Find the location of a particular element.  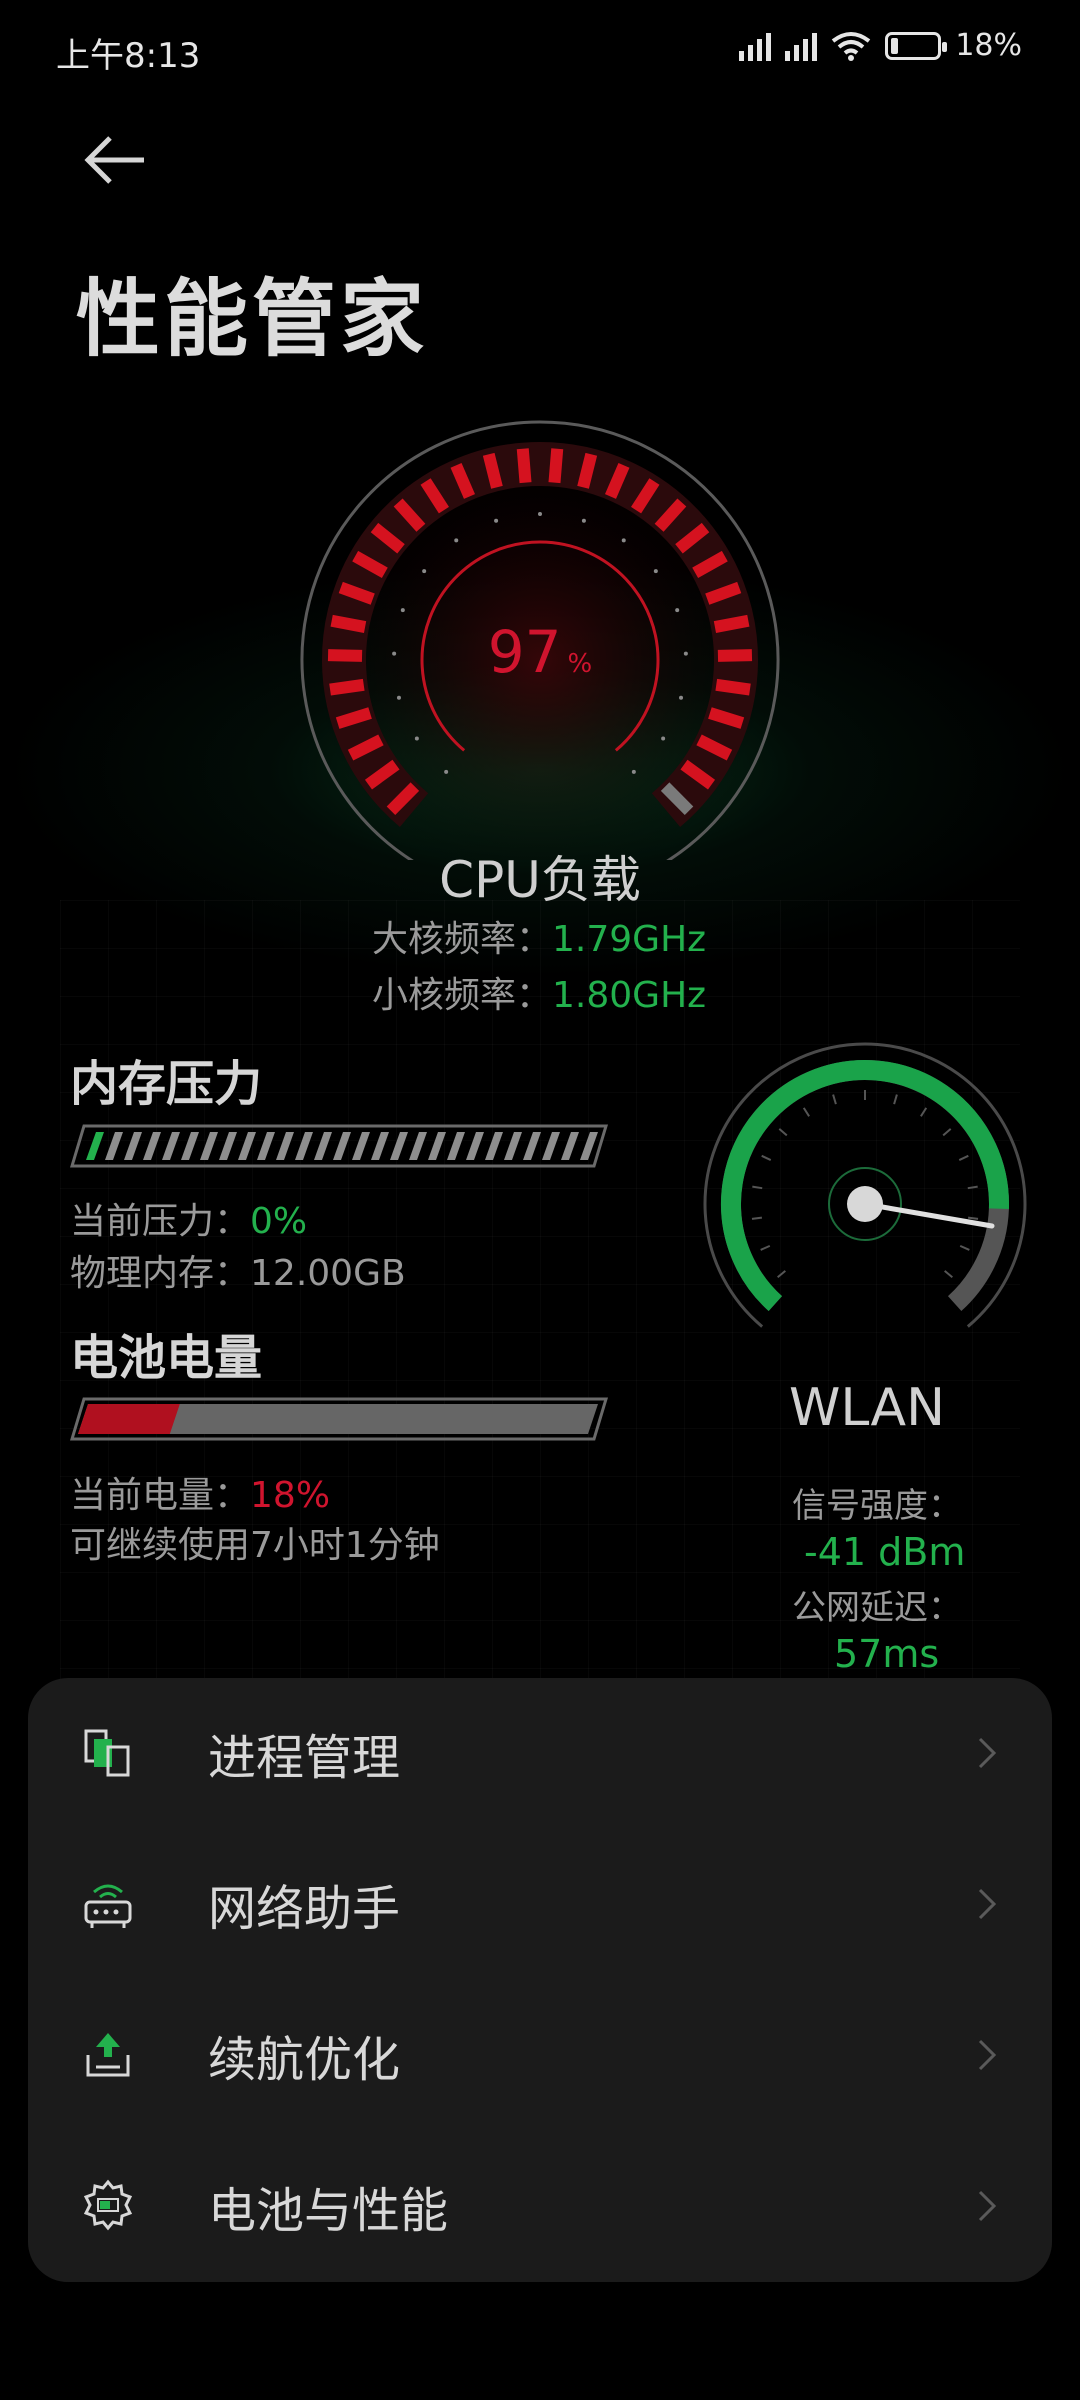

battery-upload-icon is located at coordinates (108, 2055).